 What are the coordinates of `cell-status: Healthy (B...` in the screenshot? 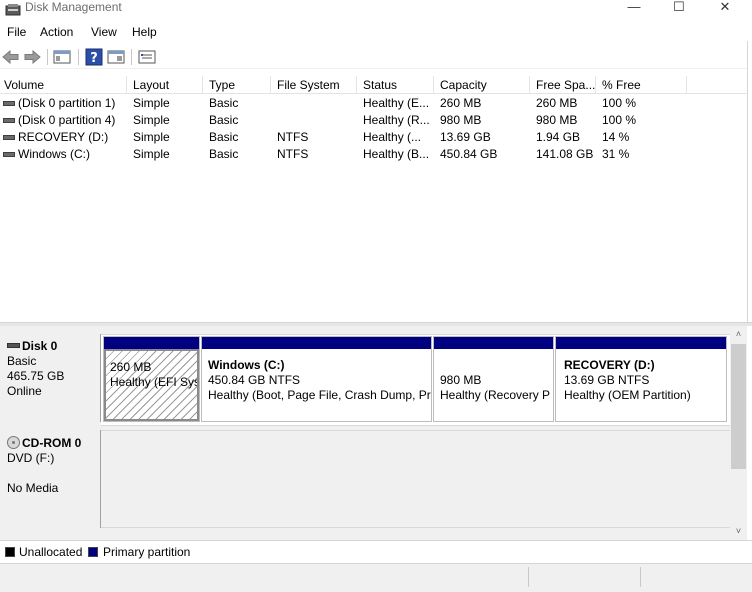 It's located at (396, 154).